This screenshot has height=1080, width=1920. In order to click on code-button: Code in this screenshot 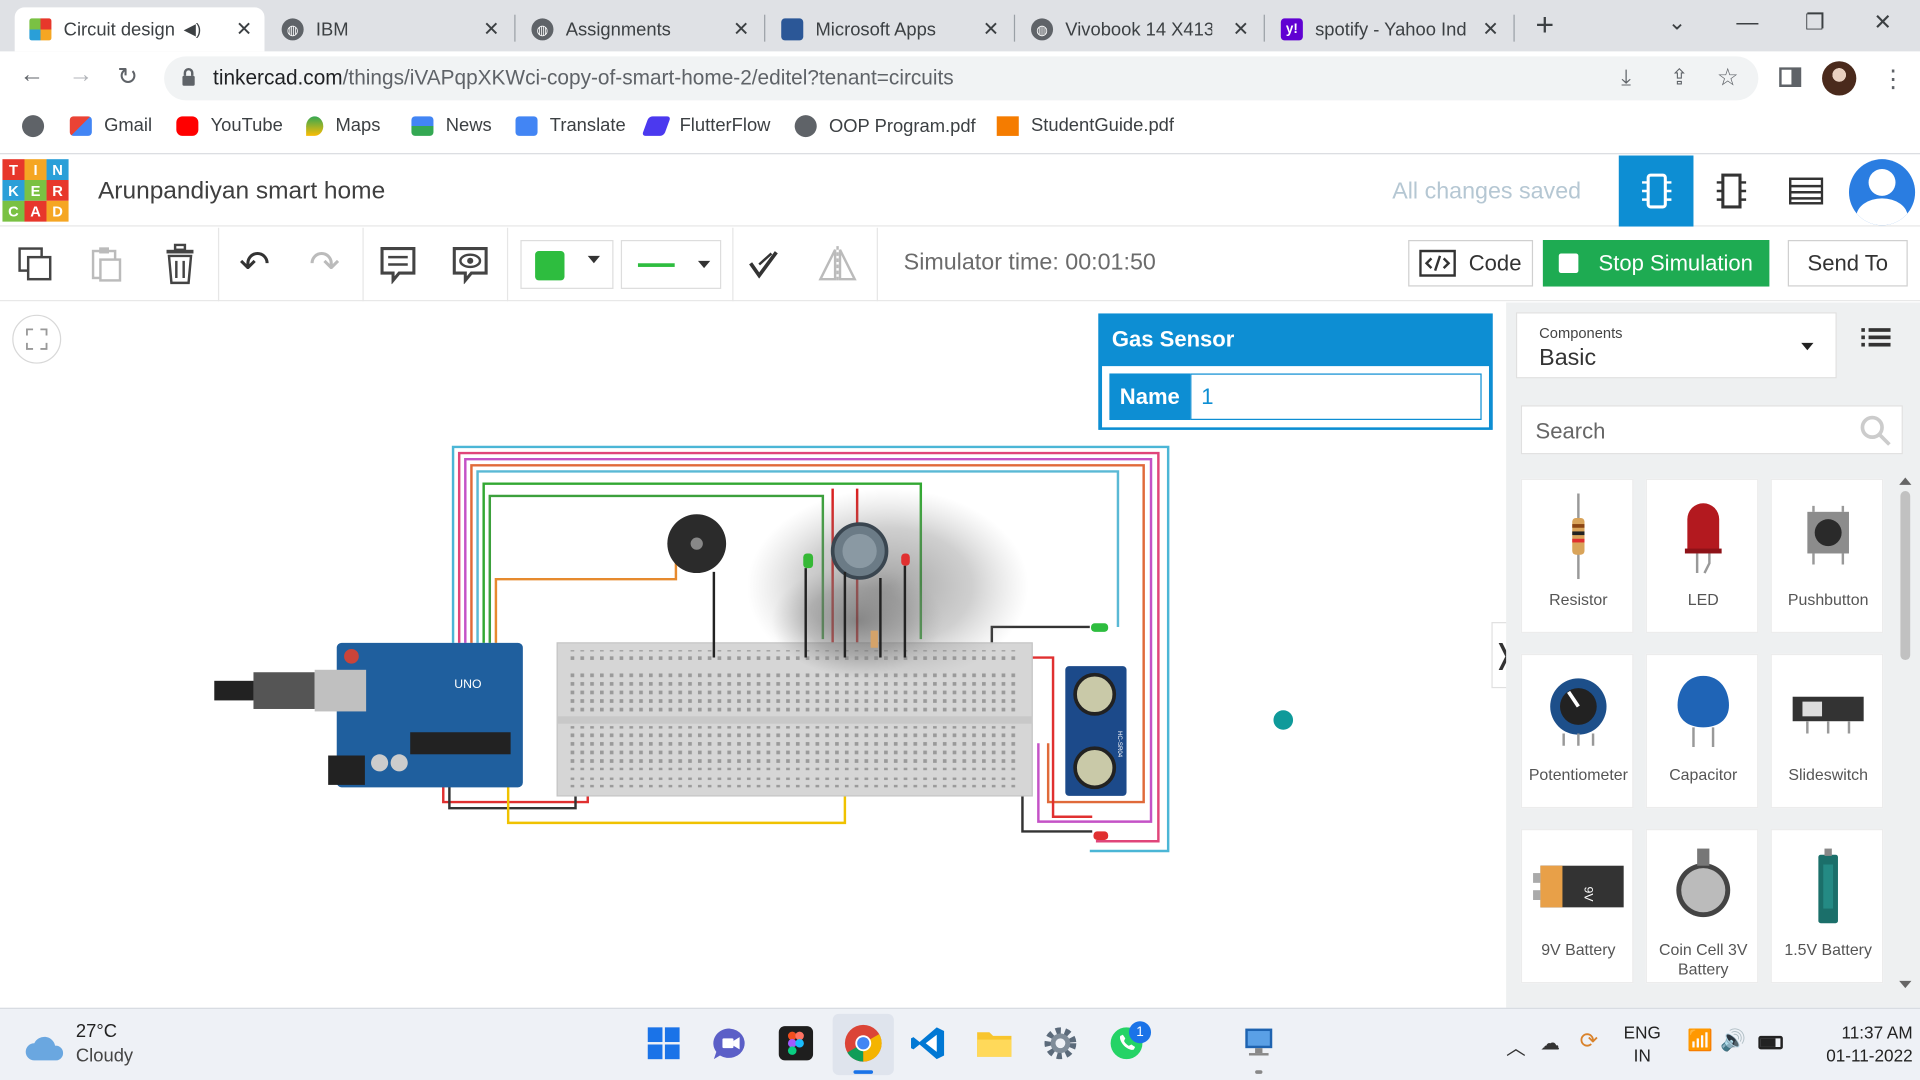, I will do `click(1471, 263)`.